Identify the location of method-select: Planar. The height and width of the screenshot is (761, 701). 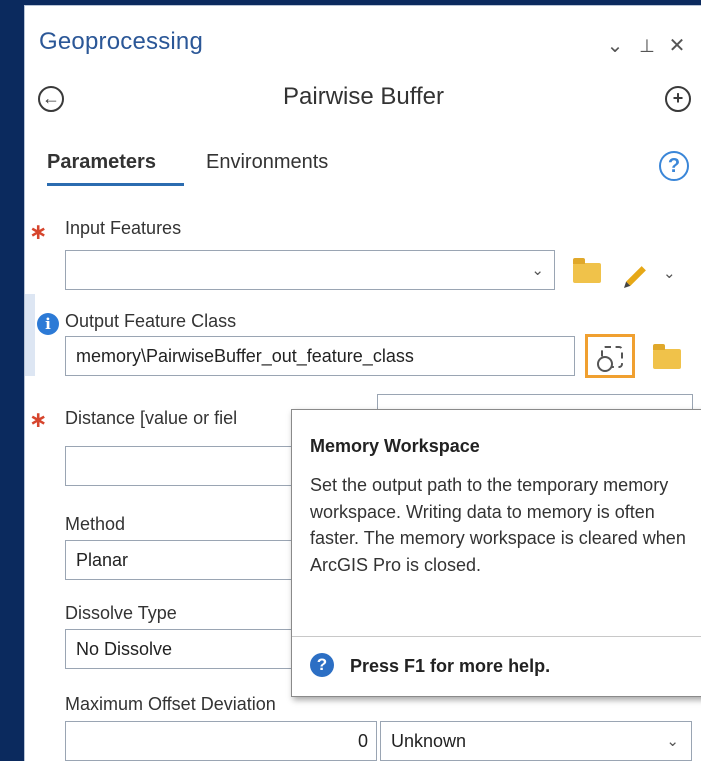
(183, 560).